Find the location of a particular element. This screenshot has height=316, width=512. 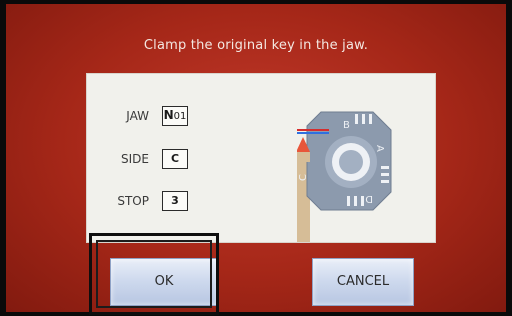

cancel-button: CANCEL is located at coordinates (363, 282).